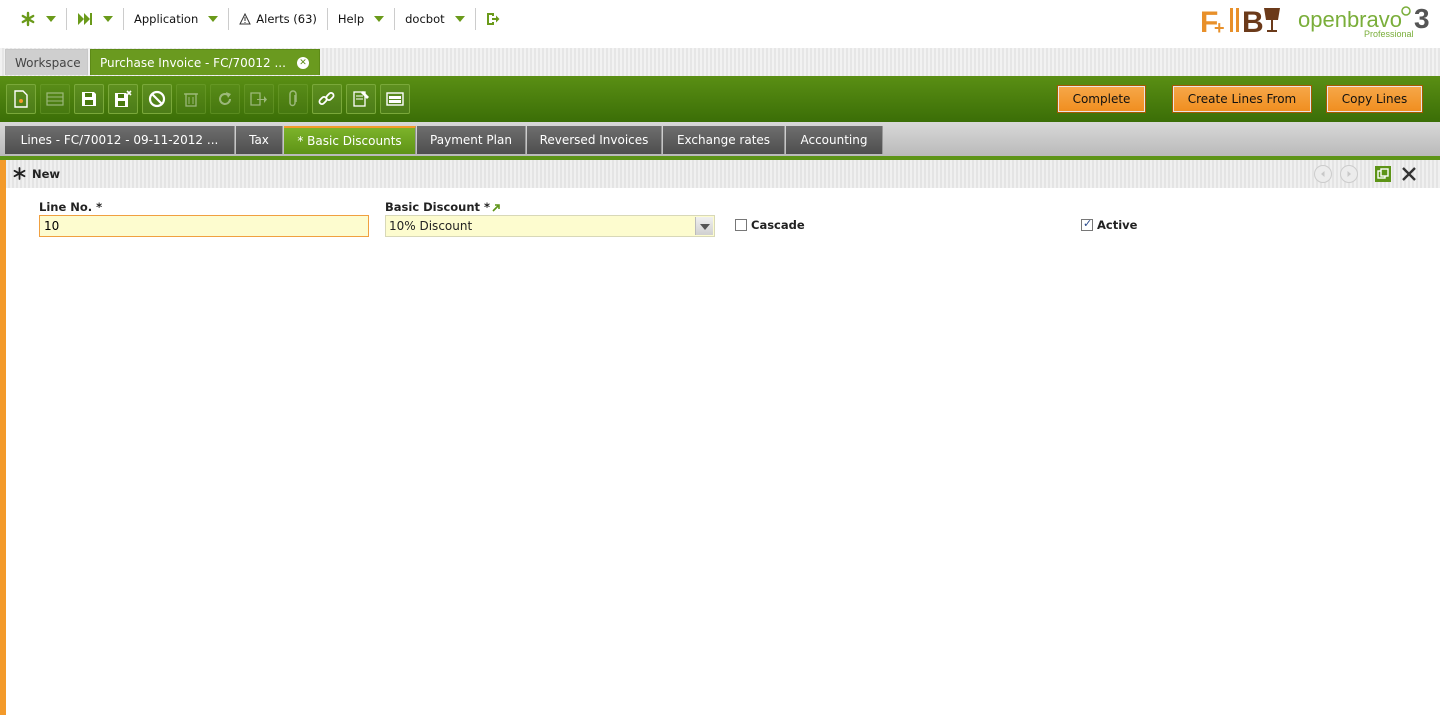 Image resolution: width=1440 pixels, height=715 pixels. I want to click on delete-button, so click(191, 99).